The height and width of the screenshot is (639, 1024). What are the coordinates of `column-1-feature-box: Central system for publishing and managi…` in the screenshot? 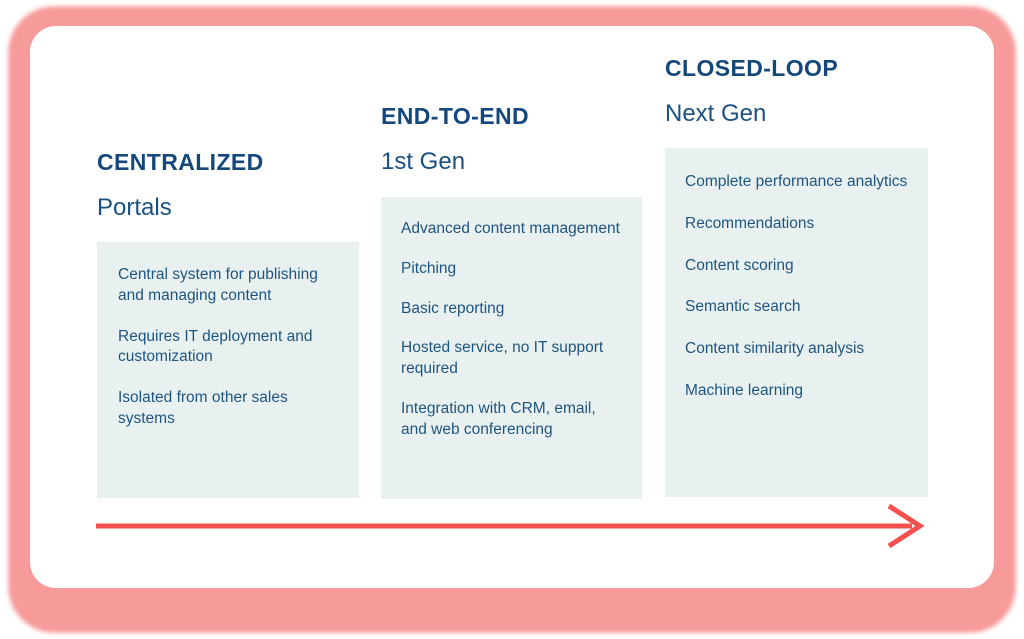 It's located at (228, 369).